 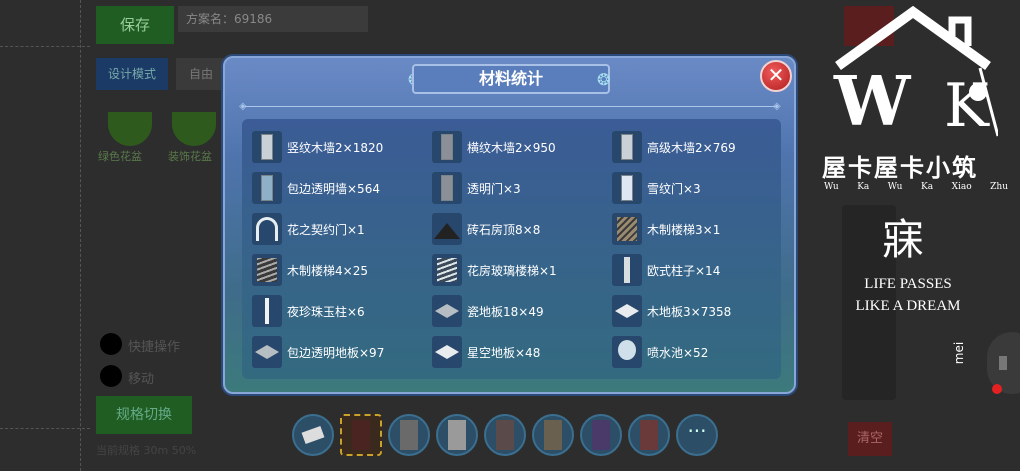 I want to click on title-divider, so click(x=511, y=106).